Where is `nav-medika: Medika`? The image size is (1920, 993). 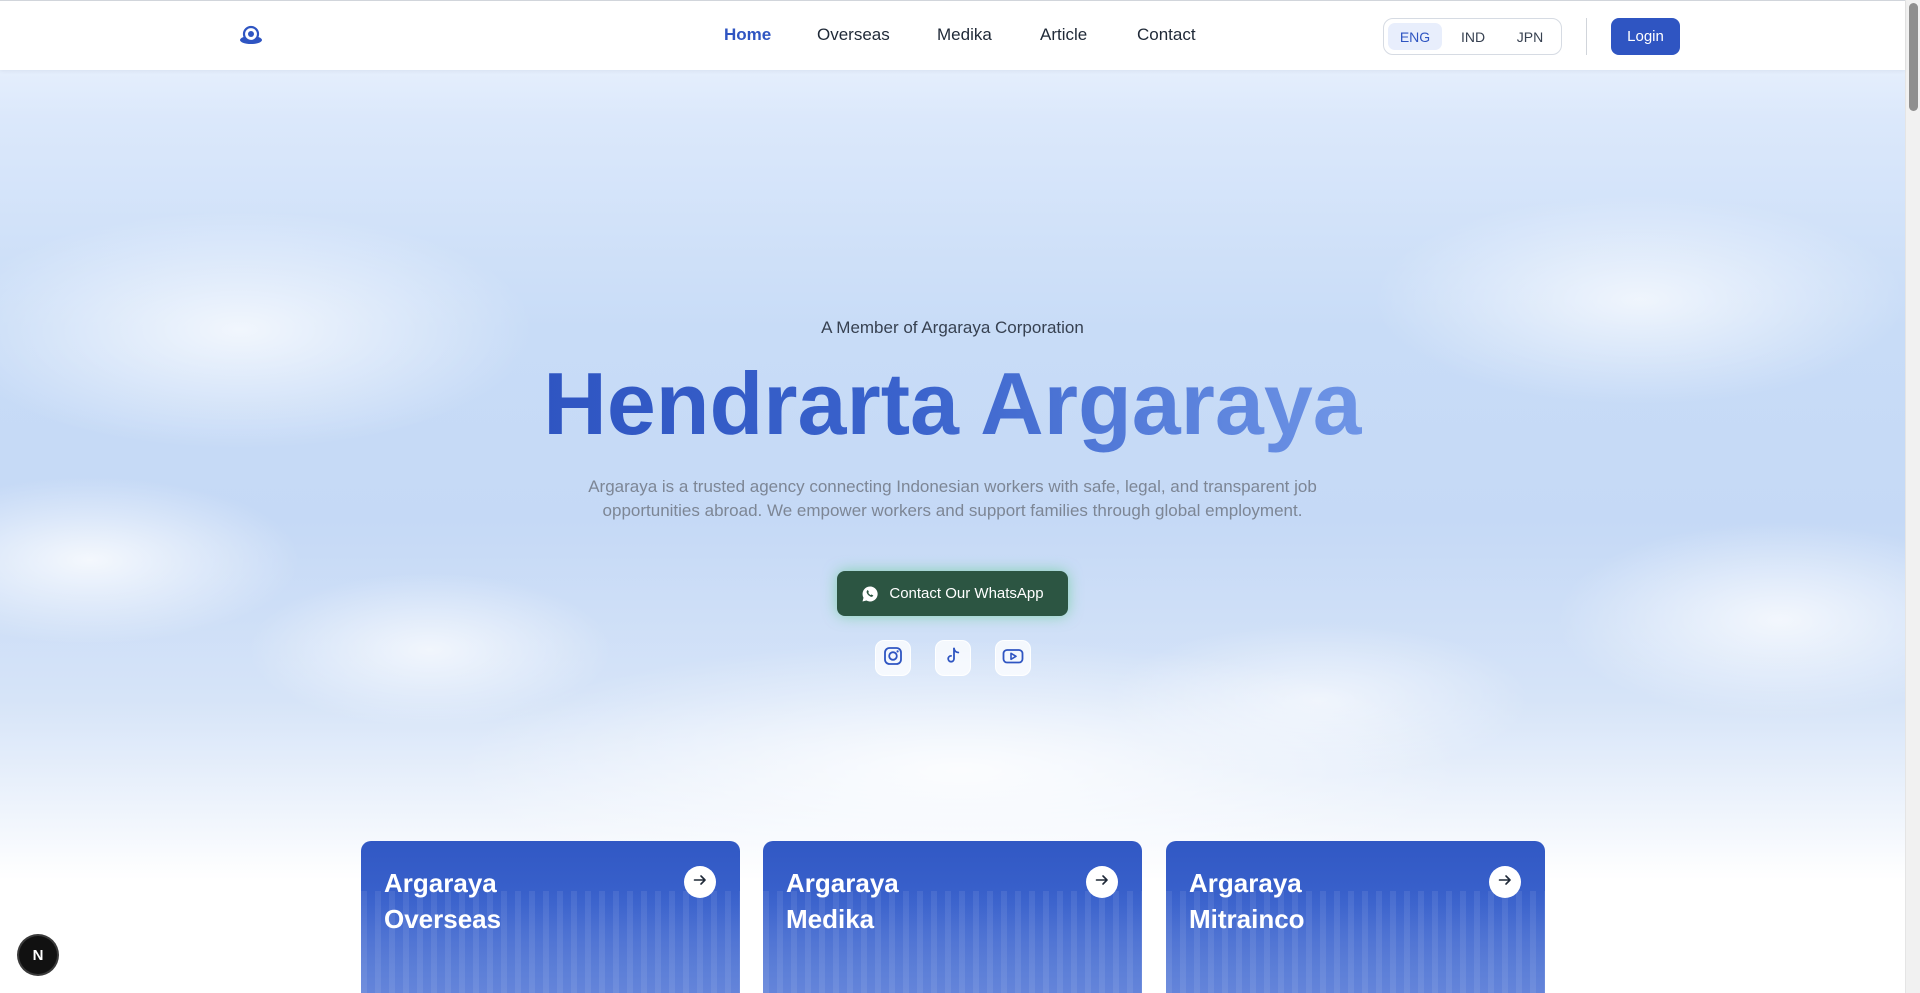 nav-medika: Medika is located at coordinates (964, 35).